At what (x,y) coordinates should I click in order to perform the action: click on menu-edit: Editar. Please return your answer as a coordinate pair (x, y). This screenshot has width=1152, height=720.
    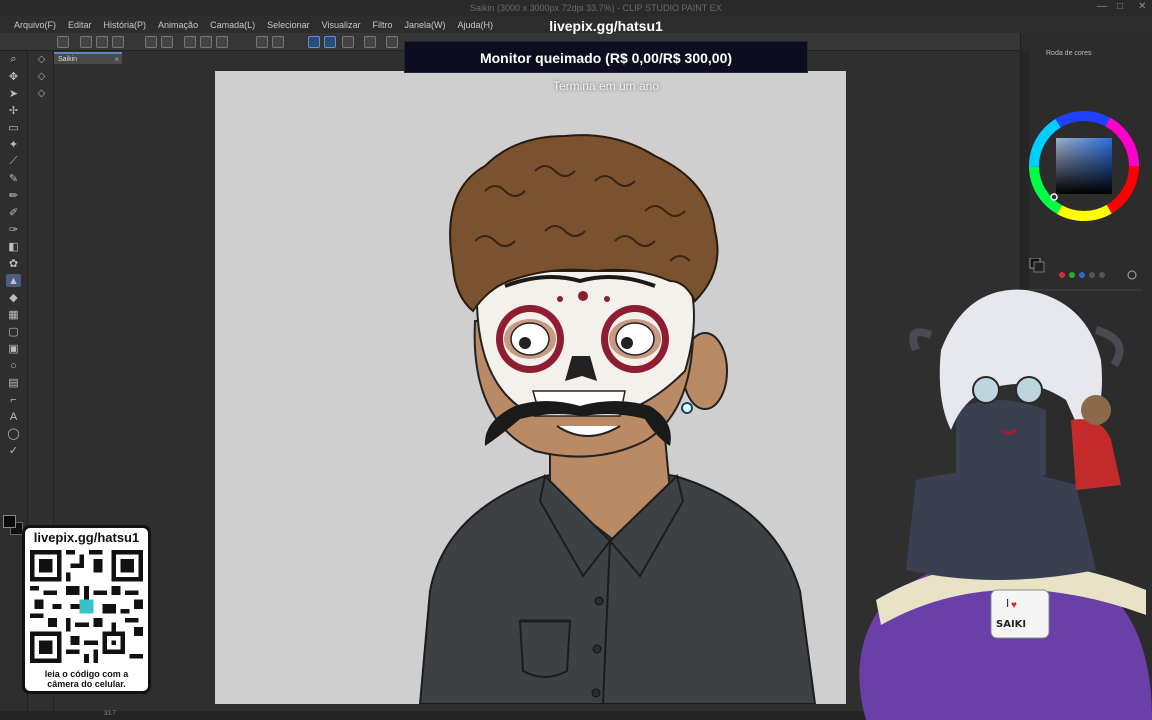
    Looking at the image, I should click on (80, 25).